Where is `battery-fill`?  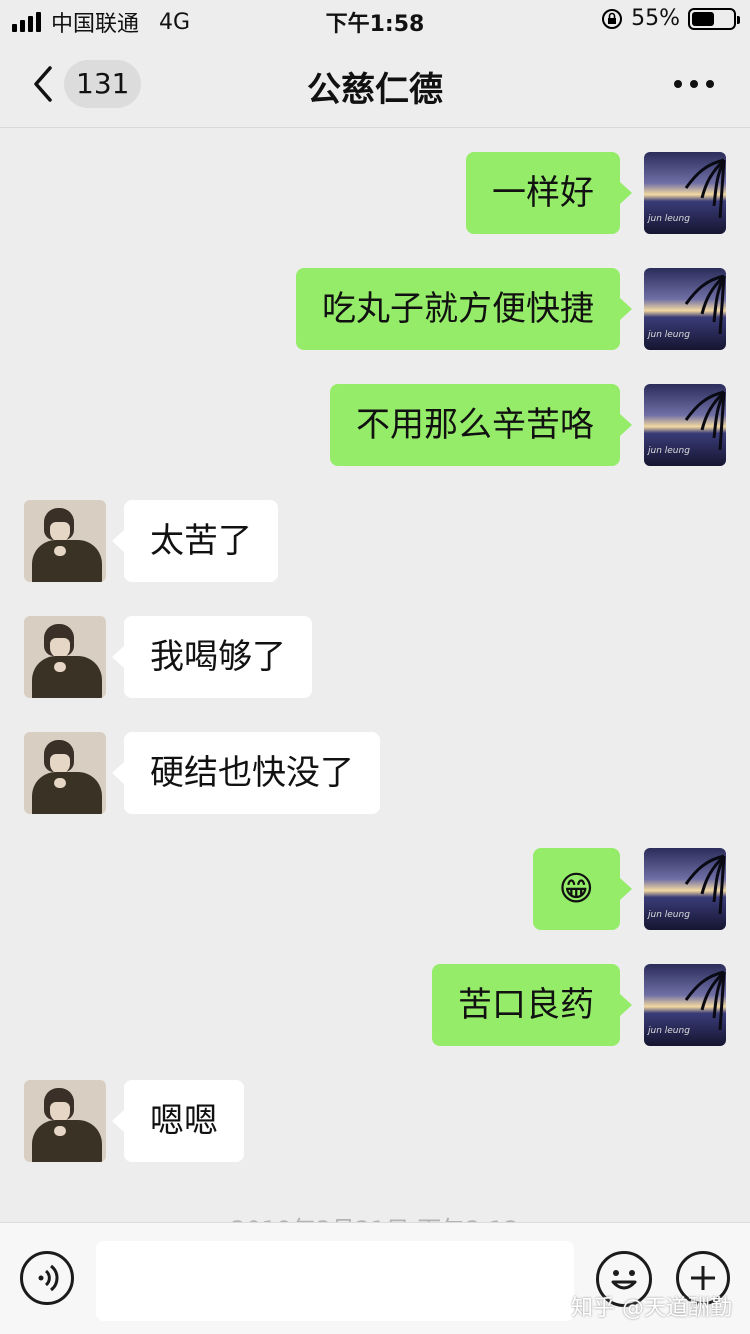
battery-fill is located at coordinates (703, 18).